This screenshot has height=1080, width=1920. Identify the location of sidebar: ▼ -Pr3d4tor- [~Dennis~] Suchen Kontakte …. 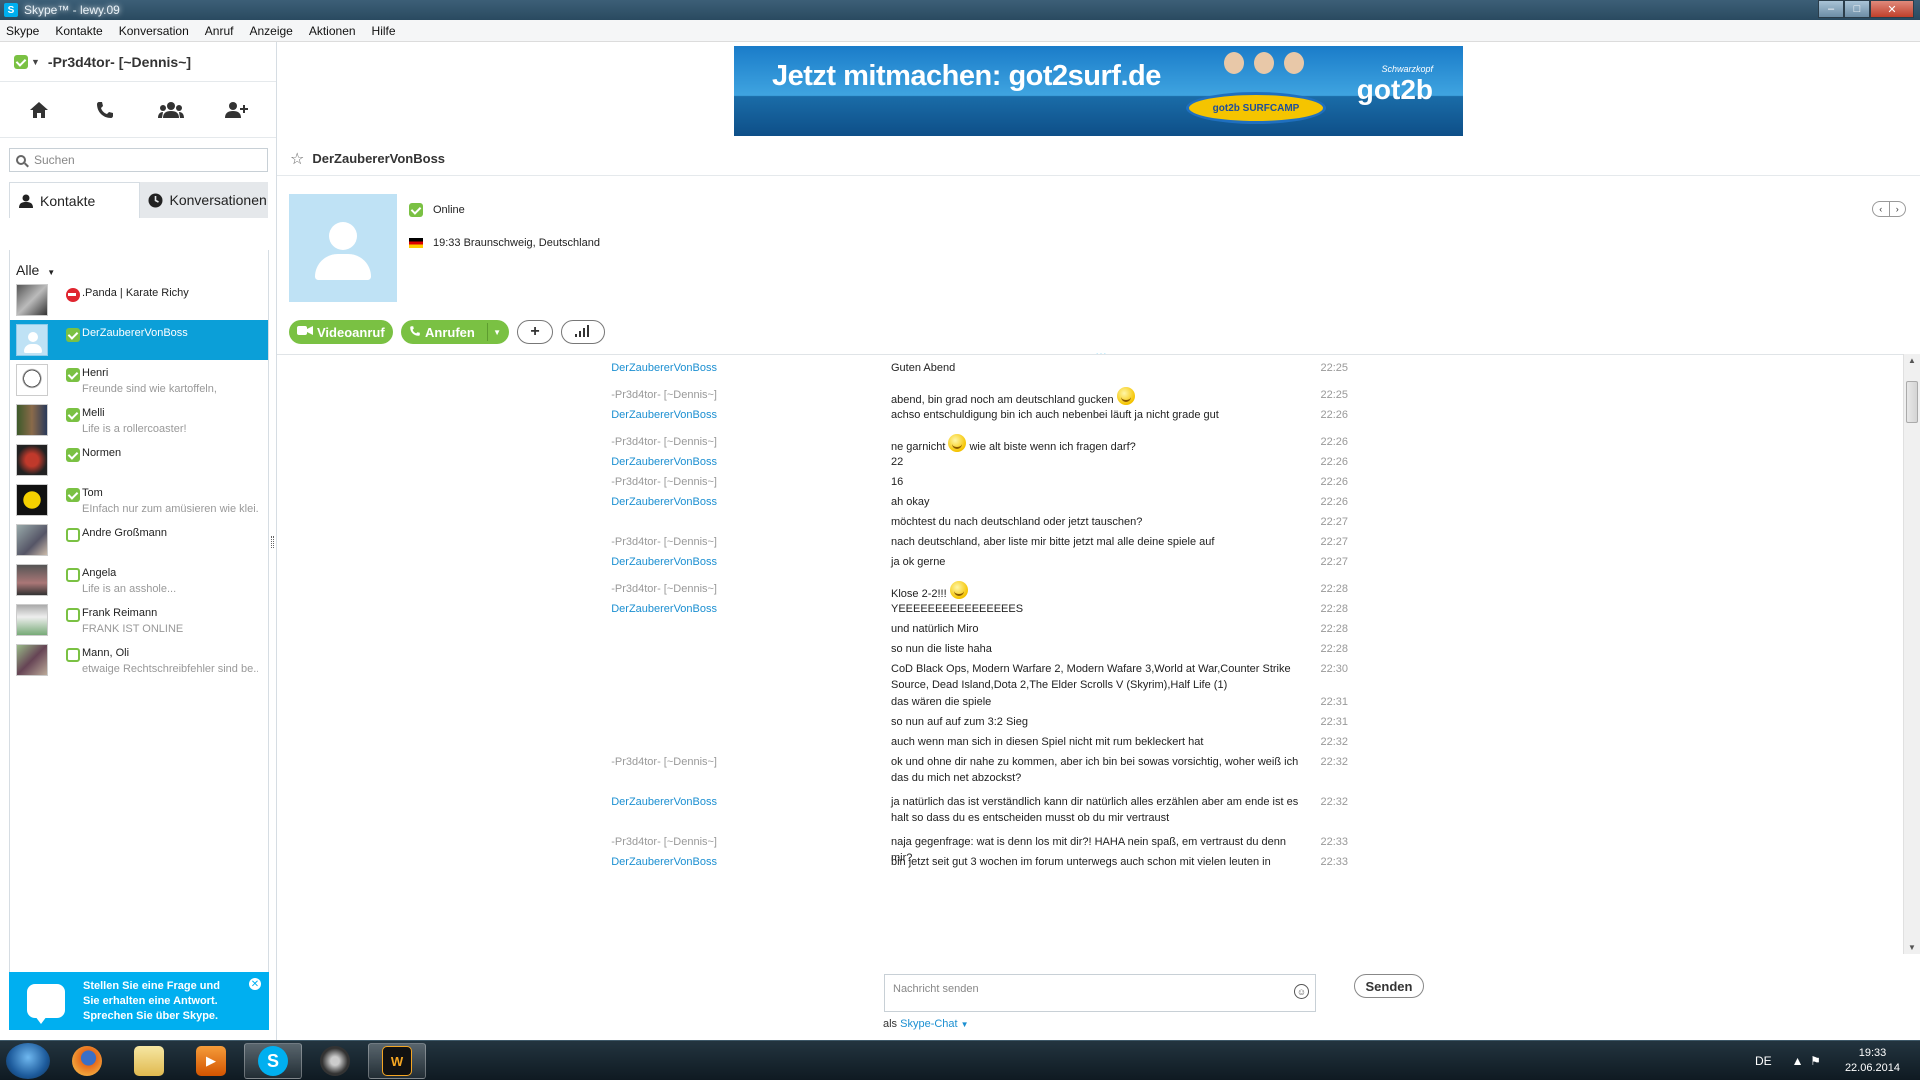
(138, 541).